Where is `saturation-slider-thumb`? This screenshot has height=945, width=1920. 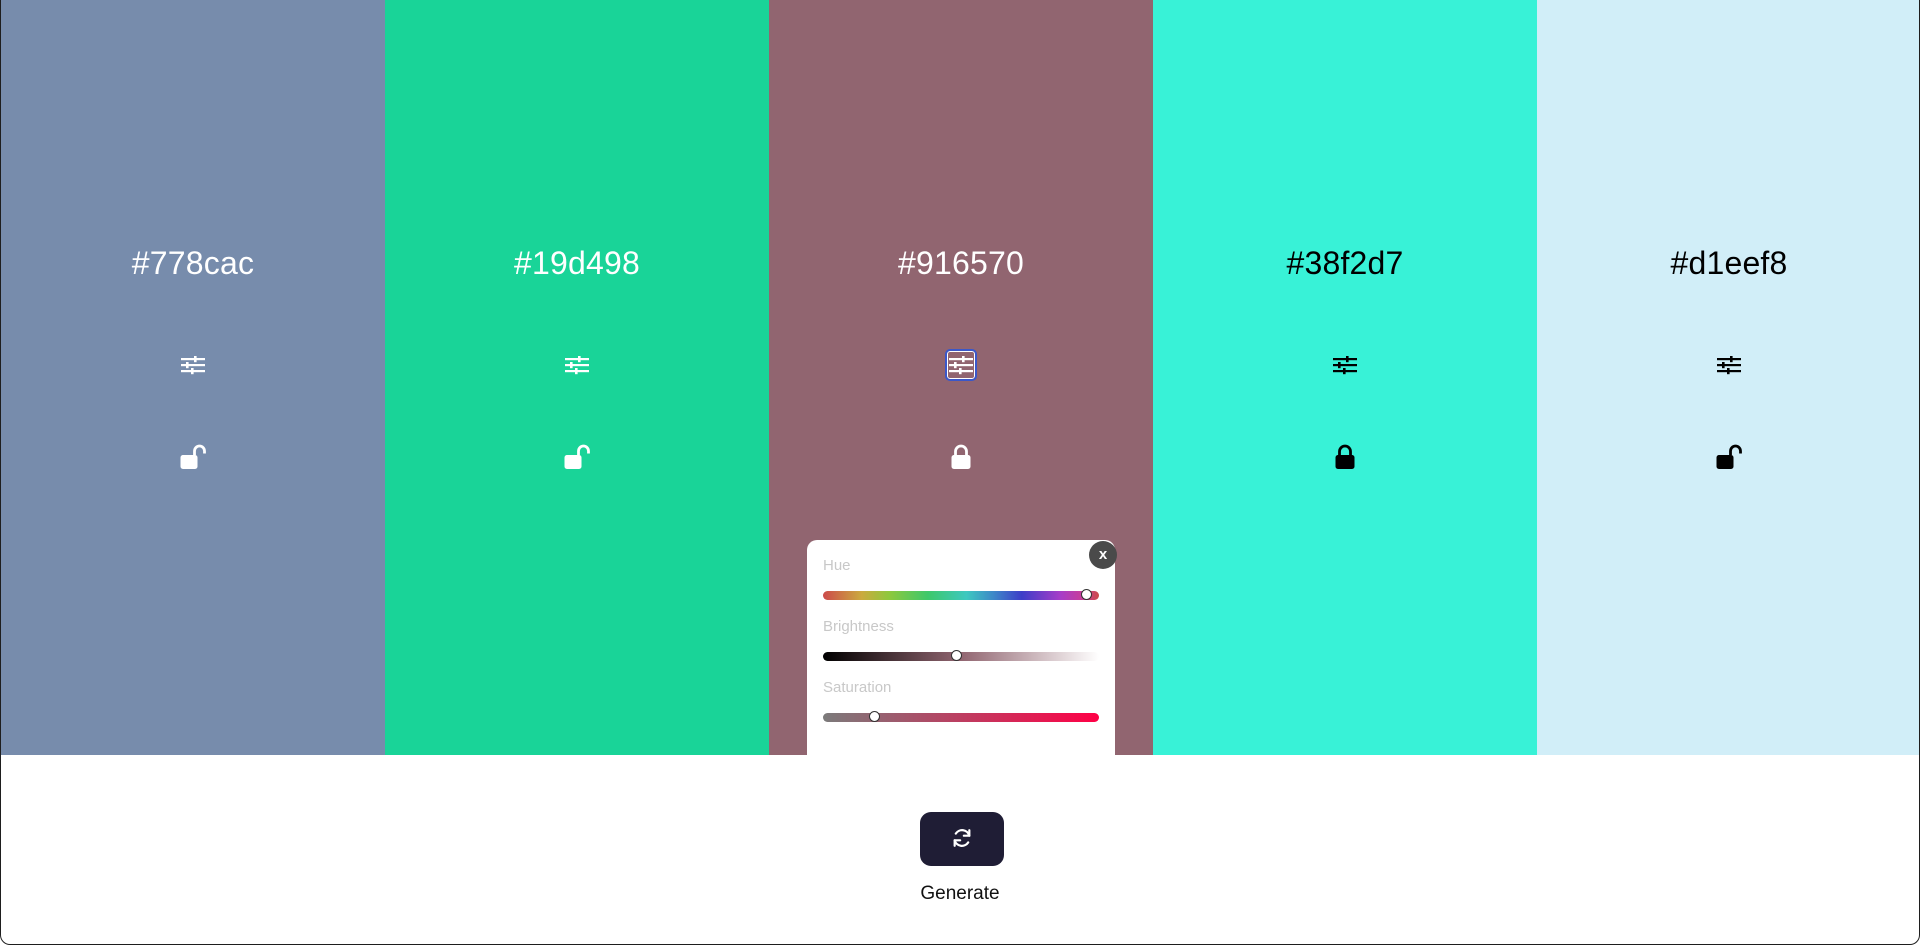
saturation-slider-thumb is located at coordinates (875, 716).